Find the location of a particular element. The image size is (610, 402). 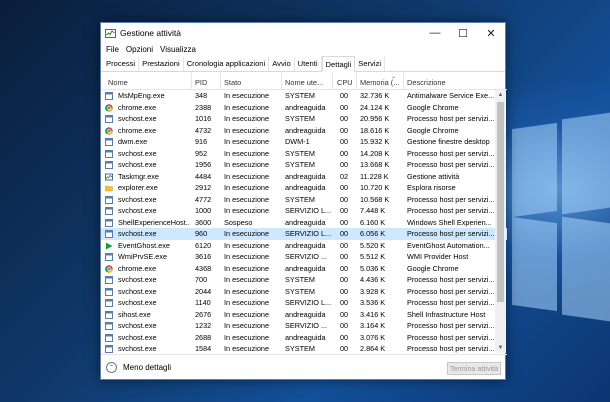

column-header-description: Descrizione is located at coordinates (426, 82).